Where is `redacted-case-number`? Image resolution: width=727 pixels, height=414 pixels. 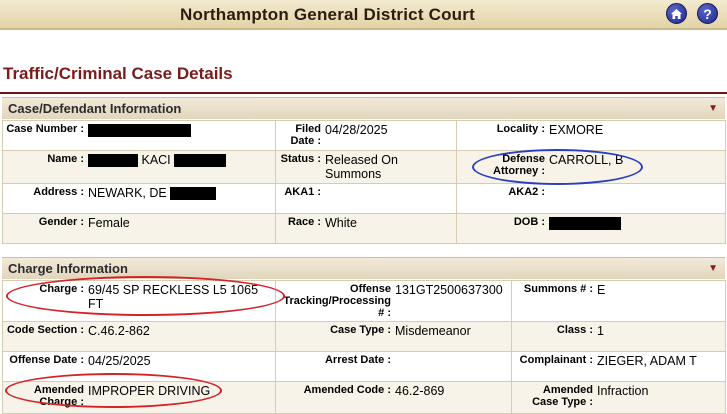 redacted-case-number is located at coordinates (139, 131).